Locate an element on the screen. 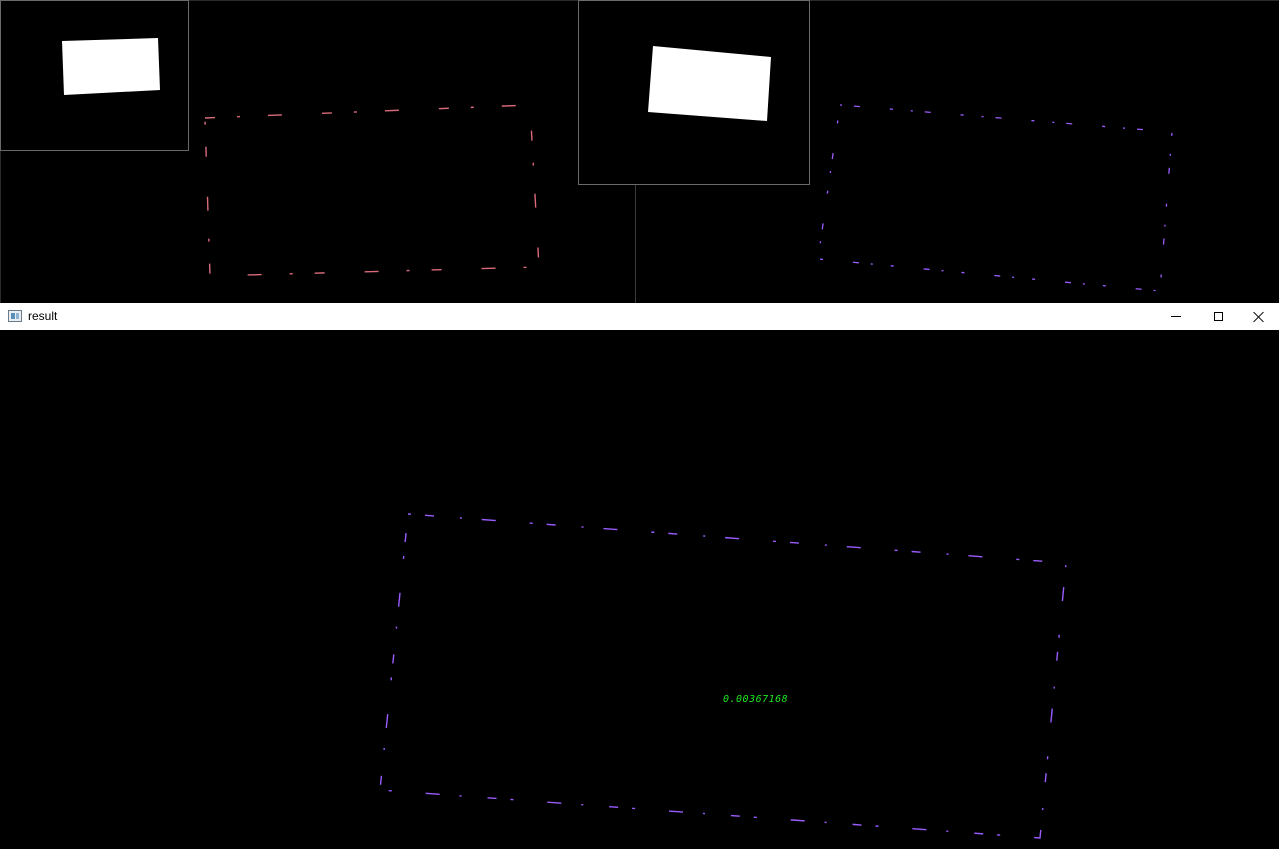 The image size is (1279, 849). close-icon is located at coordinates (1259, 317).